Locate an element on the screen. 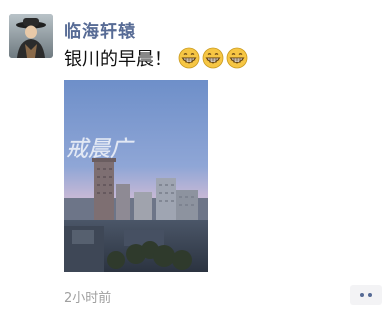 The image size is (392, 319). post-text: 银川的早晨！ is located at coordinates (118, 59).